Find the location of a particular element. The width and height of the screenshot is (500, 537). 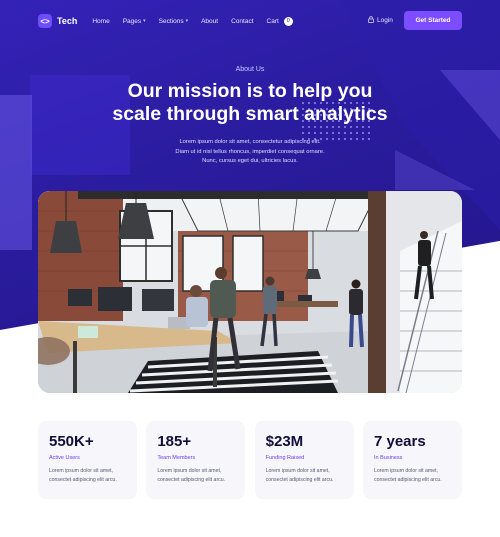

nav-item-pages: Pages ▾ is located at coordinates (134, 21).